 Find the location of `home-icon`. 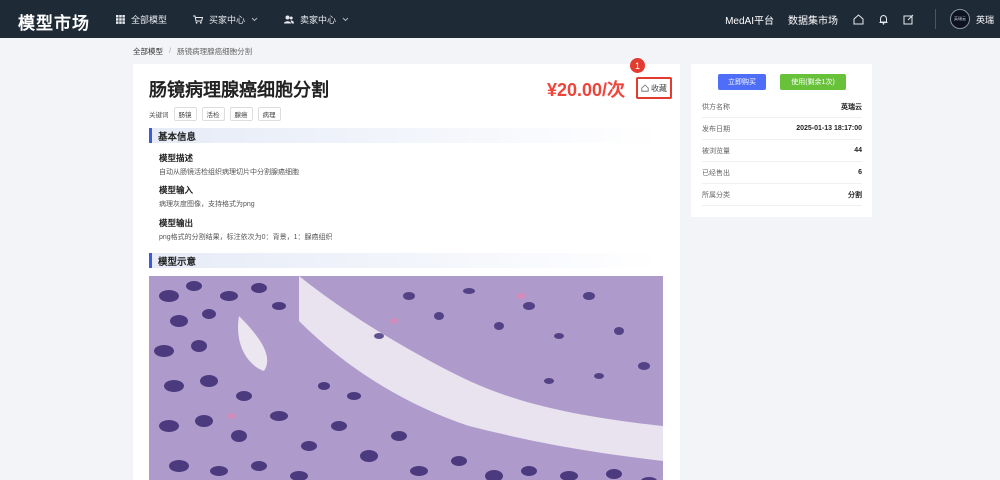

home-icon is located at coordinates (859, 19).